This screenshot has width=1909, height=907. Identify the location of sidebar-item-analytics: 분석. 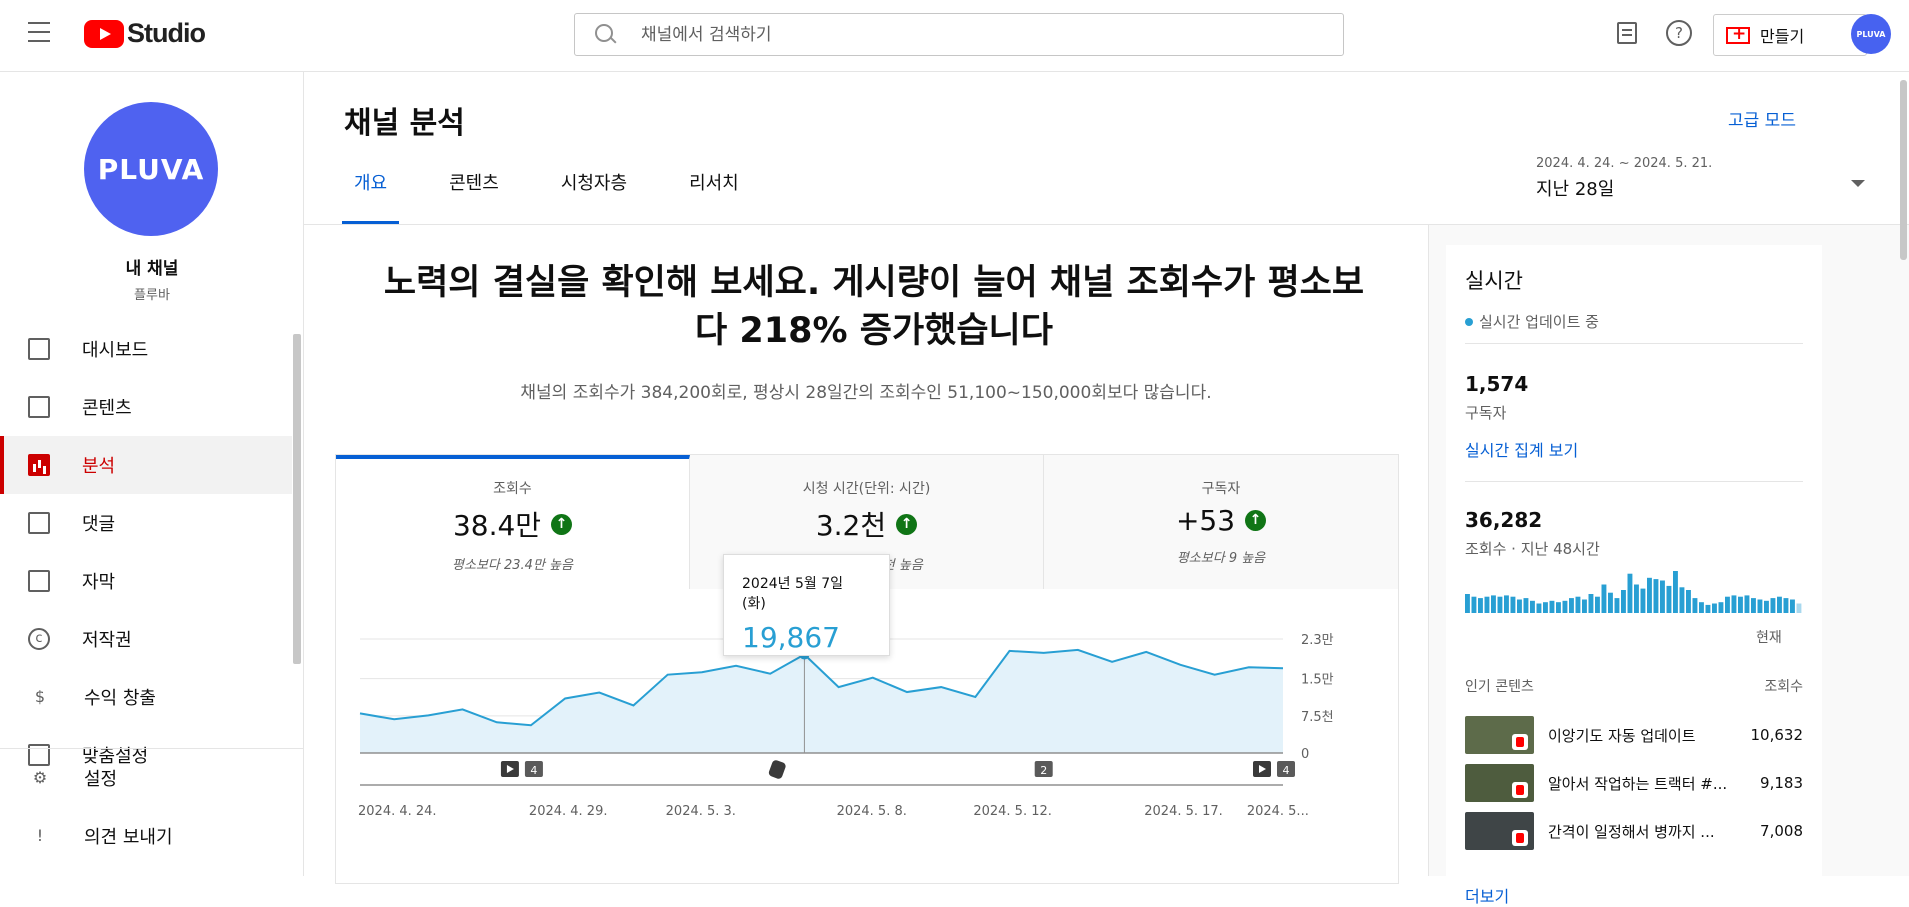
(146, 465).